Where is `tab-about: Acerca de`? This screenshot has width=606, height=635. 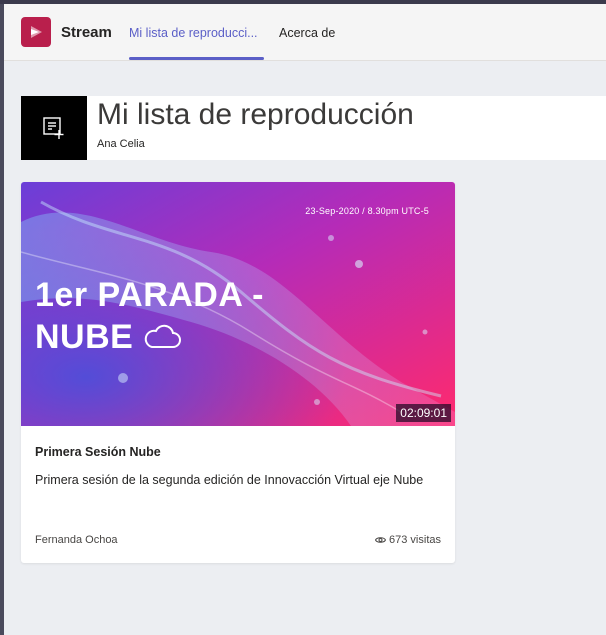 tab-about: Acerca de is located at coordinates (307, 33).